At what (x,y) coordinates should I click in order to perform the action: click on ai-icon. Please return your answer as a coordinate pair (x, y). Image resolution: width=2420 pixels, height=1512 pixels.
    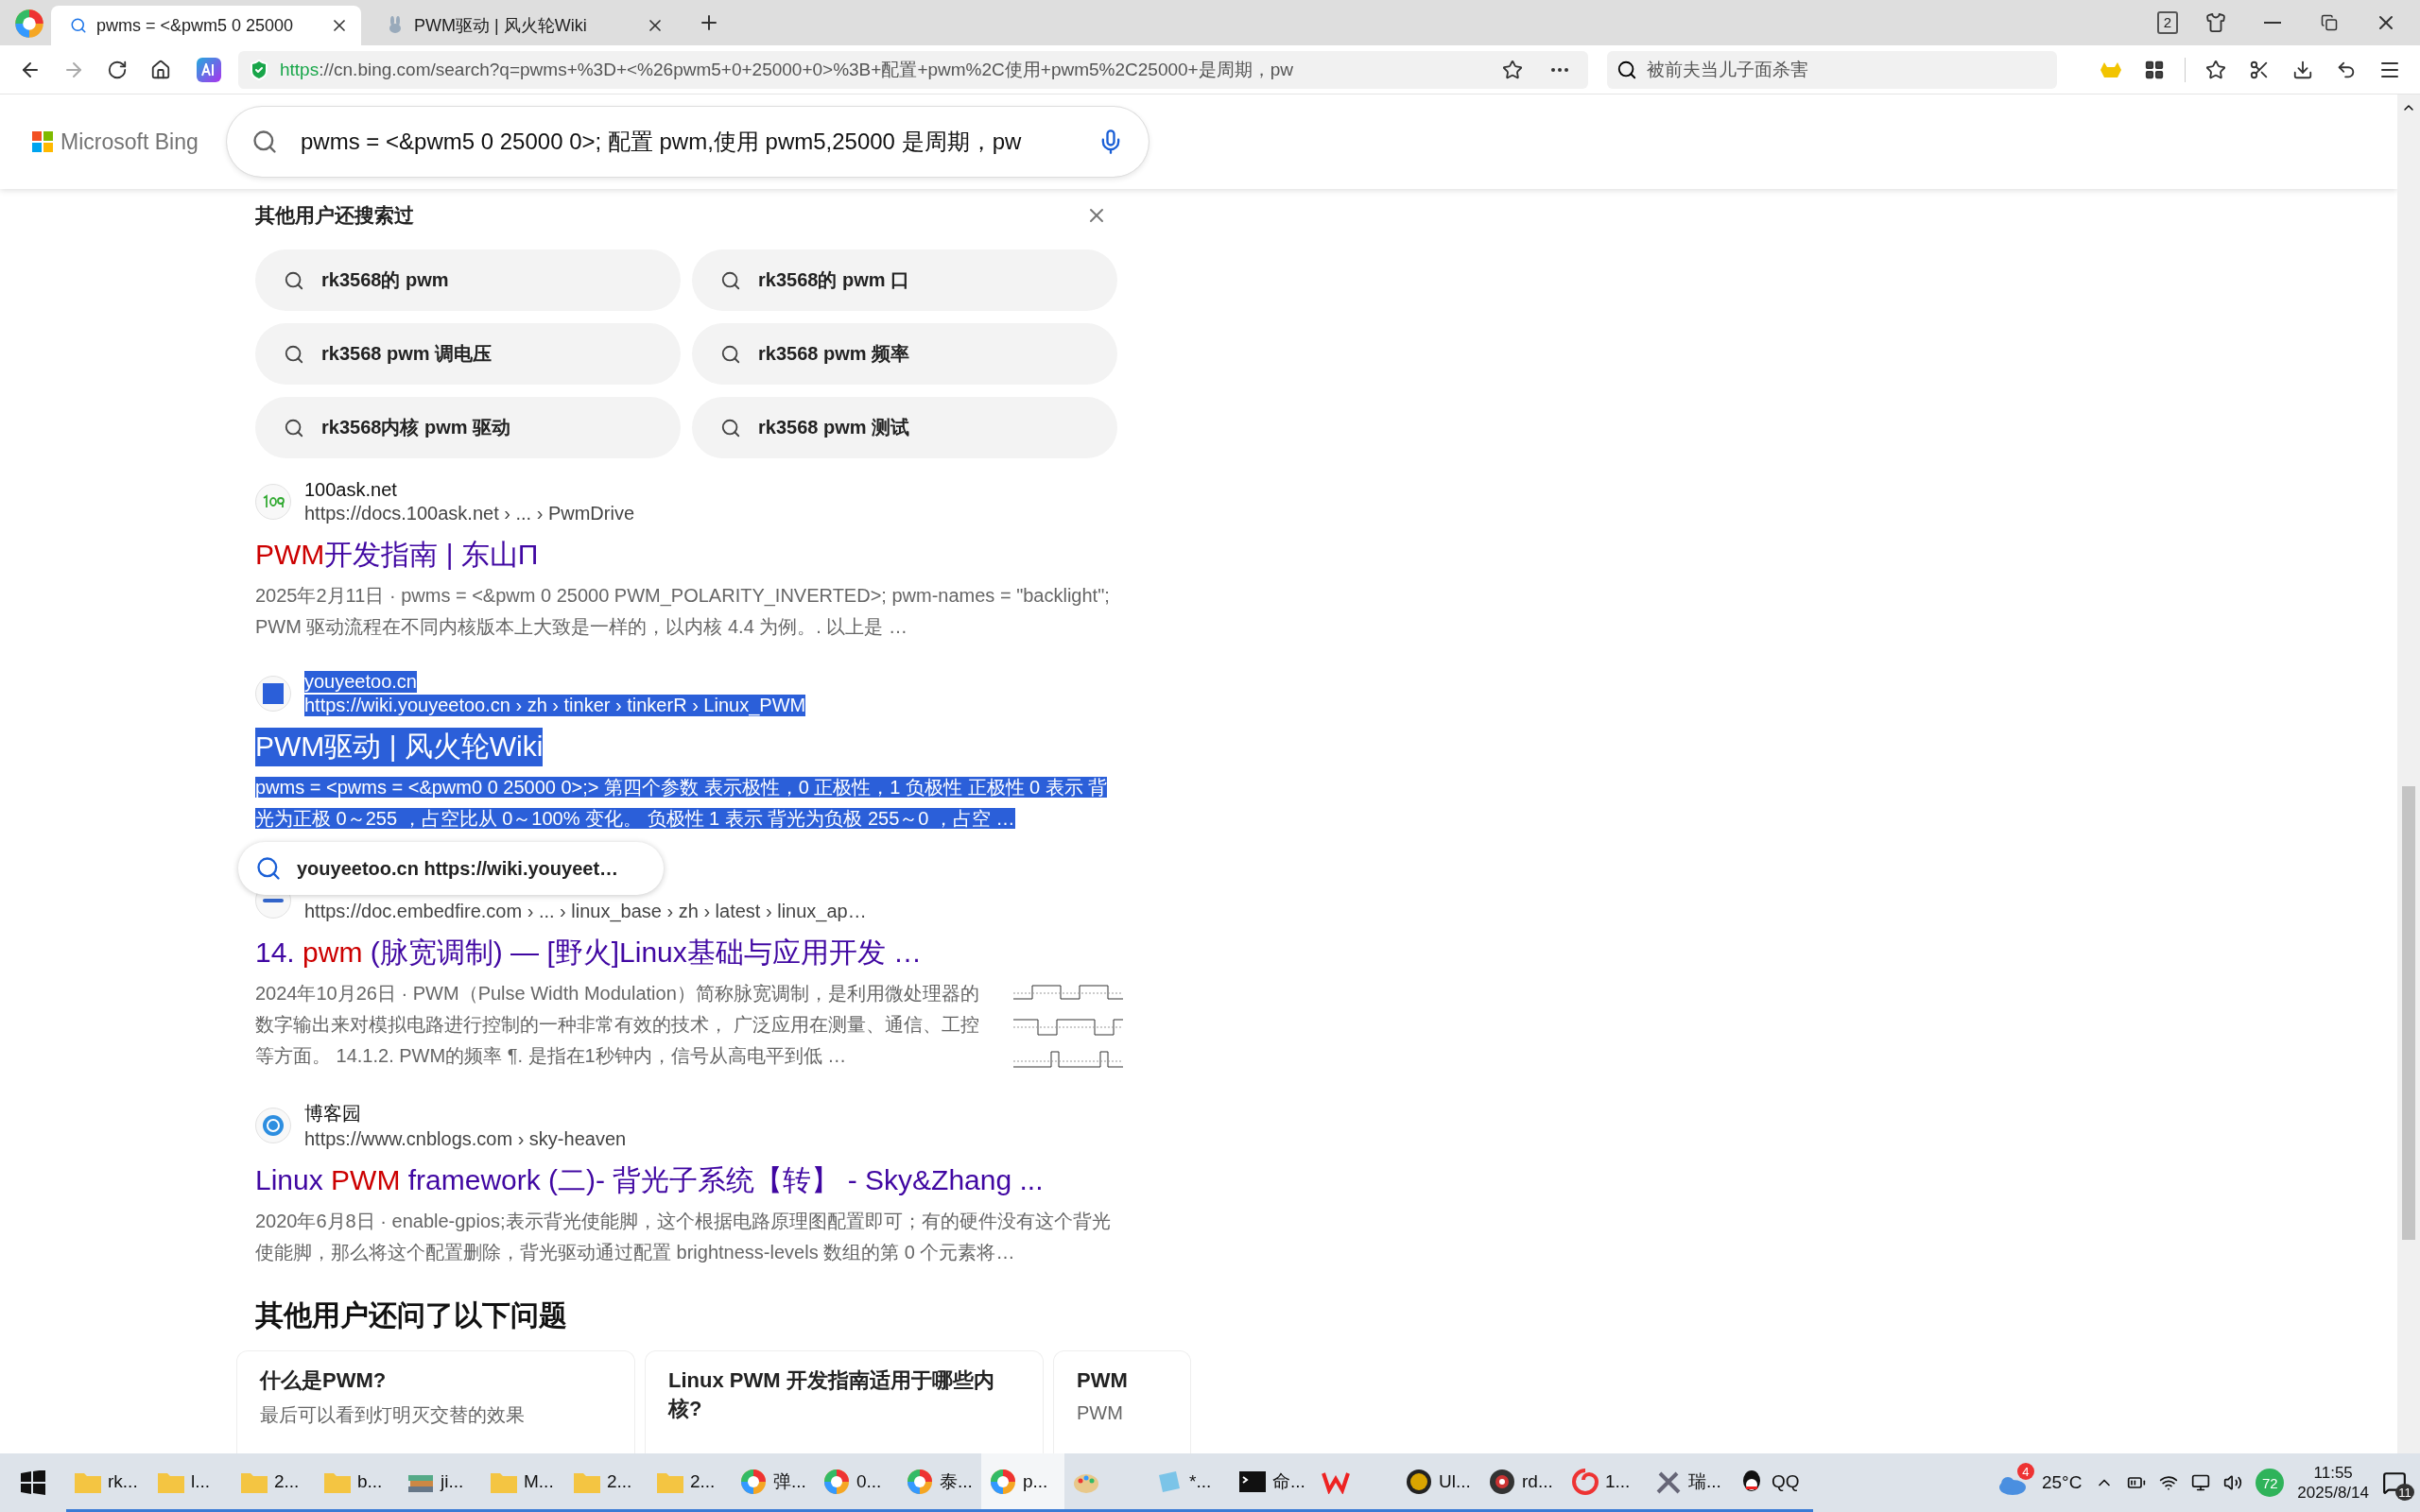
    Looking at the image, I should click on (209, 69).